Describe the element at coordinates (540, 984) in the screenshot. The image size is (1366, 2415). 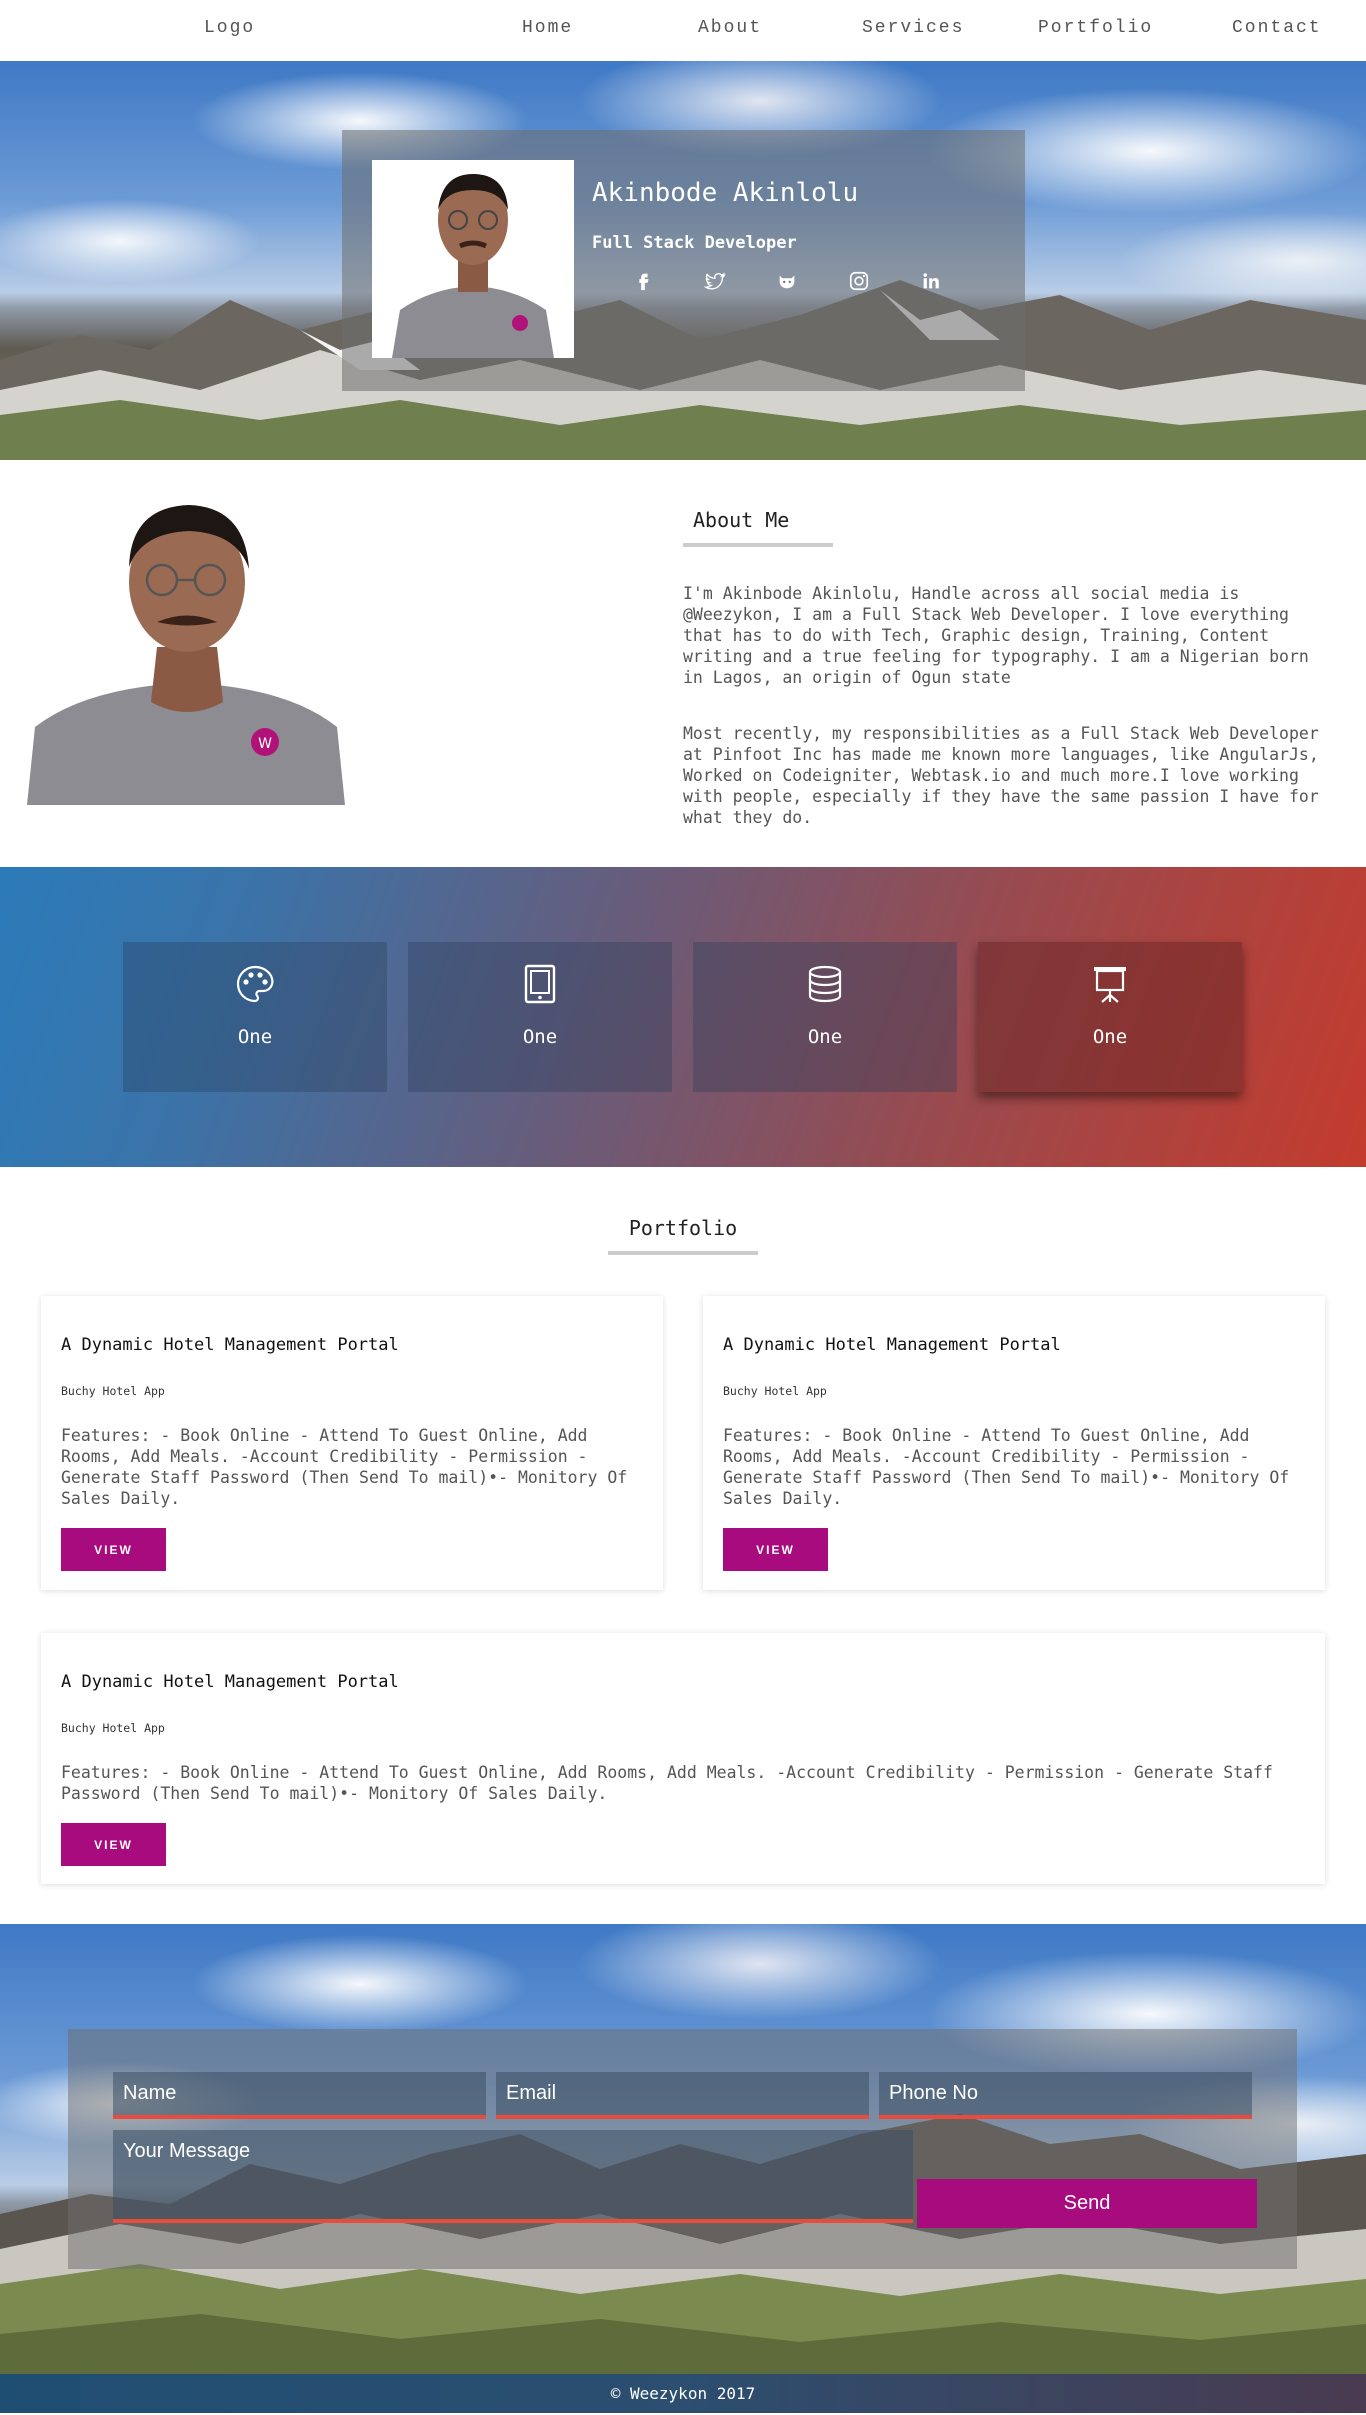
I see `tablet-icon` at that location.